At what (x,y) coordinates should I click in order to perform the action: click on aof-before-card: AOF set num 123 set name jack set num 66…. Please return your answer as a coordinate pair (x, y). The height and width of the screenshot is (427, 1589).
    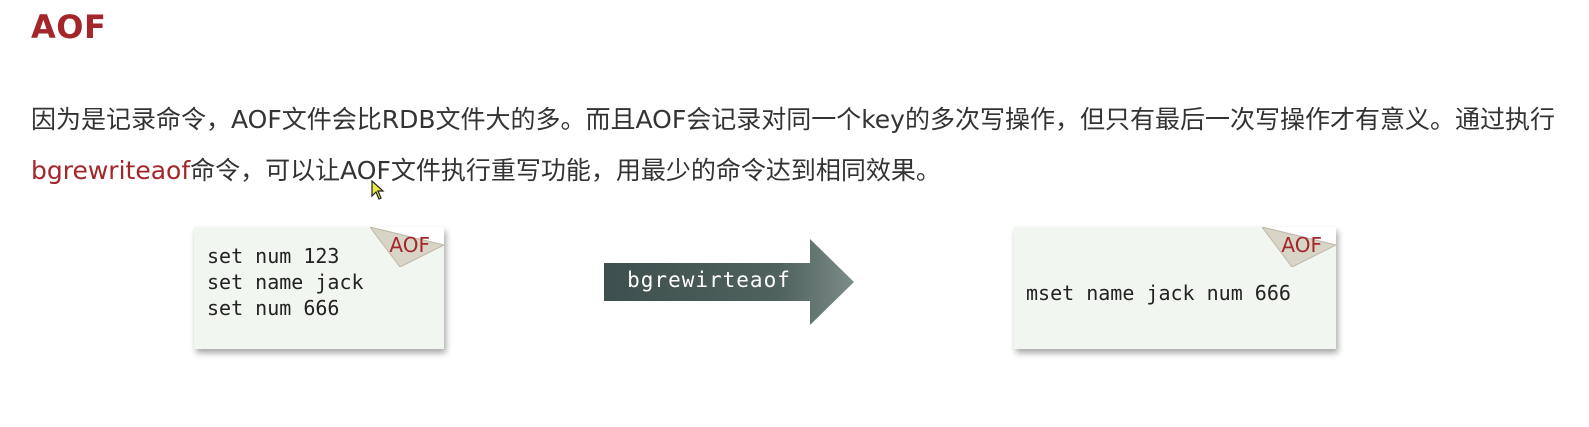
    Looking at the image, I should click on (319, 288).